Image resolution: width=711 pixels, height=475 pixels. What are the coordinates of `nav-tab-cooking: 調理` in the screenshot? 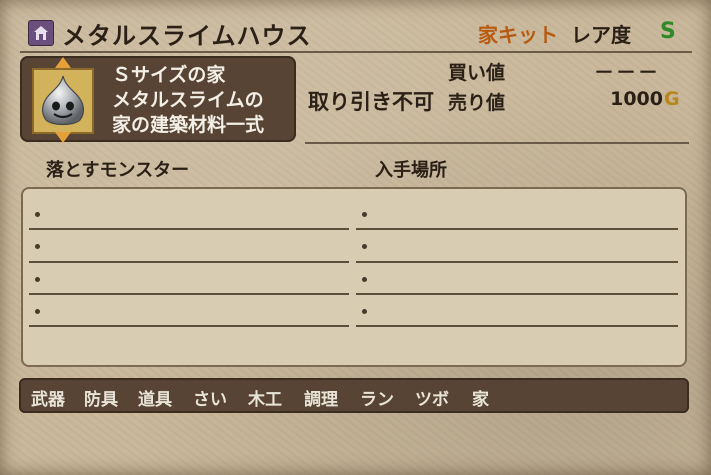 It's located at (321, 397).